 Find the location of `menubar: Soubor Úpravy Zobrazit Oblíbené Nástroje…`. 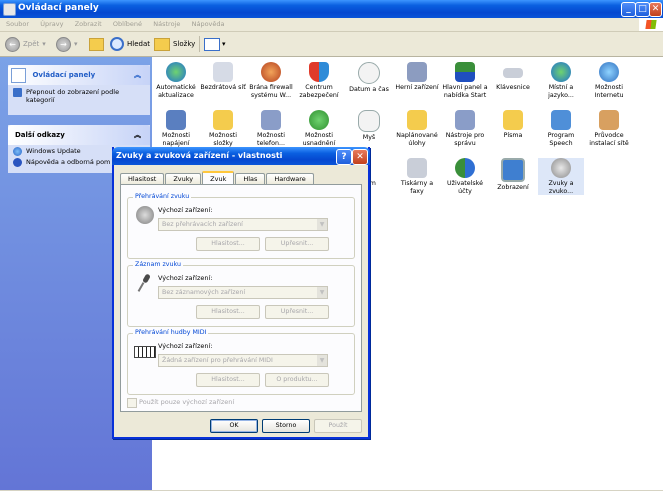

menubar: Soubor Úpravy Zobrazit Oblíbené Nástroje… is located at coordinates (331, 25).